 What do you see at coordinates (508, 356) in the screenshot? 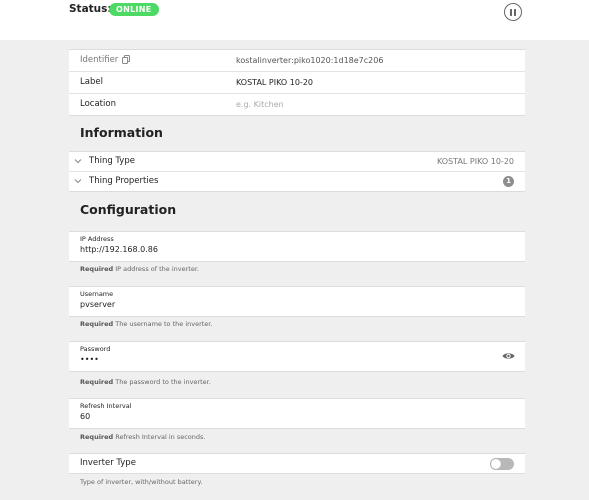
I see `eye-icon` at bounding box center [508, 356].